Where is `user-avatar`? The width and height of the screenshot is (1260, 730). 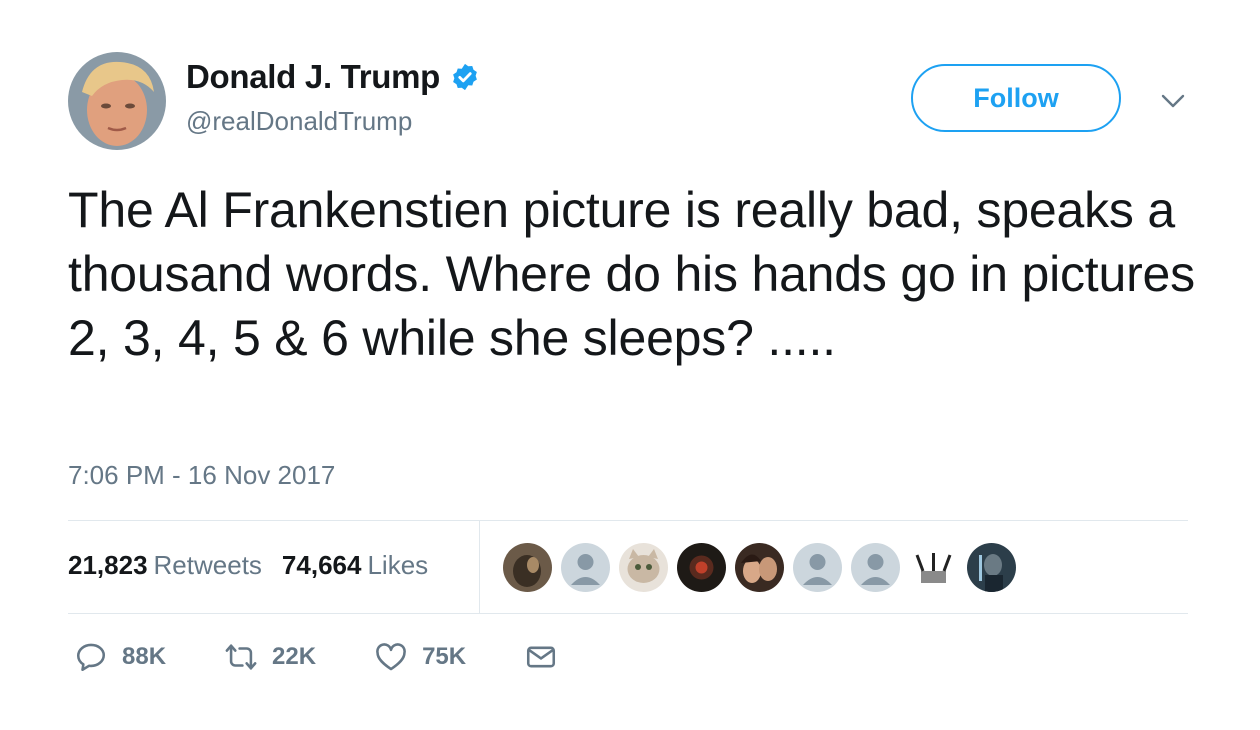
user-avatar is located at coordinates (117, 101).